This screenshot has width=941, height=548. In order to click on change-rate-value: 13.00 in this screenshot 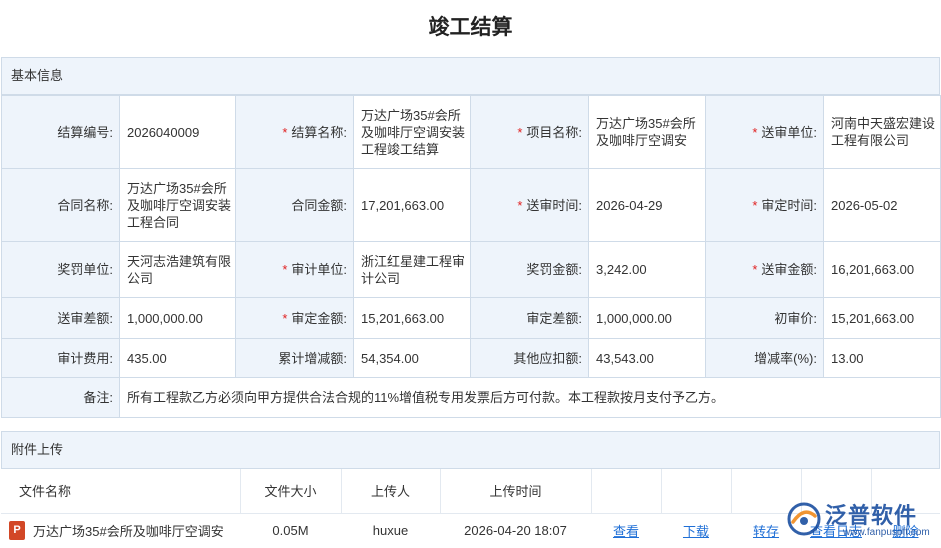, I will do `click(882, 358)`.